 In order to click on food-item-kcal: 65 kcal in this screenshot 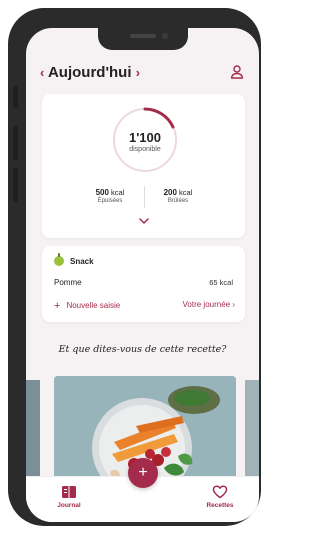, I will do `click(221, 282)`.